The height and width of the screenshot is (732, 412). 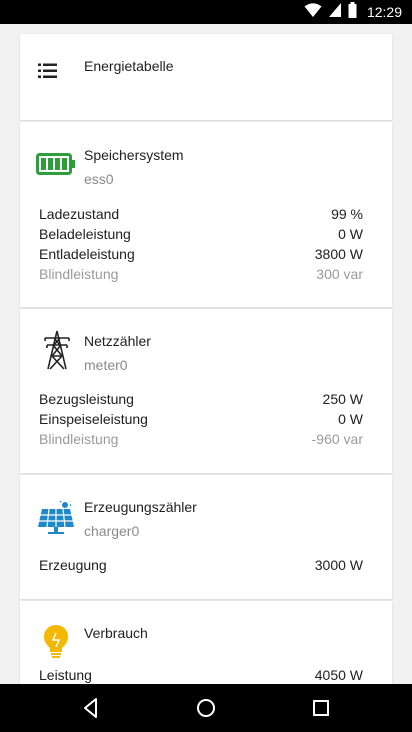 I want to click on battery-icon, so click(x=56, y=166).